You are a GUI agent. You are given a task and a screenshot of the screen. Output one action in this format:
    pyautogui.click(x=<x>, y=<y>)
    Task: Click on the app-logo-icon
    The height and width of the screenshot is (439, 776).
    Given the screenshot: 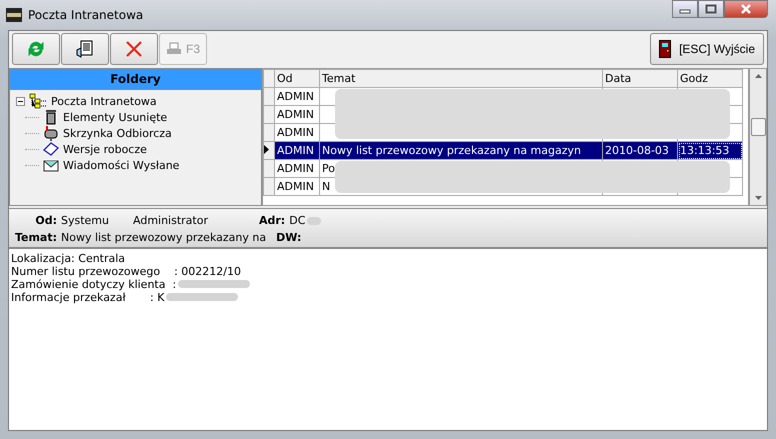 What is the action you would take?
    pyautogui.click(x=14, y=15)
    